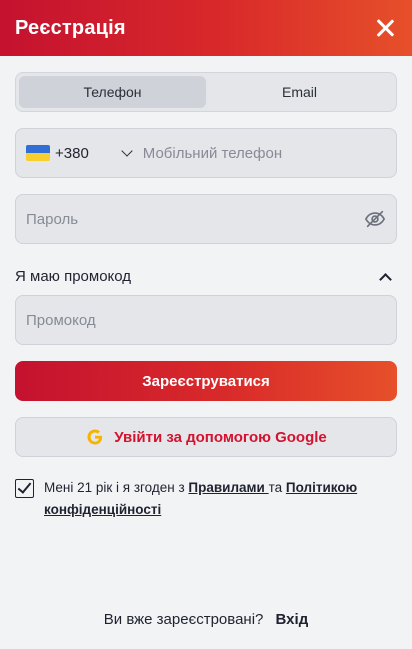 The height and width of the screenshot is (649, 412). Describe the element at coordinates (127, 151) in the screenshot. I see `chevron-down-icon` at that location.